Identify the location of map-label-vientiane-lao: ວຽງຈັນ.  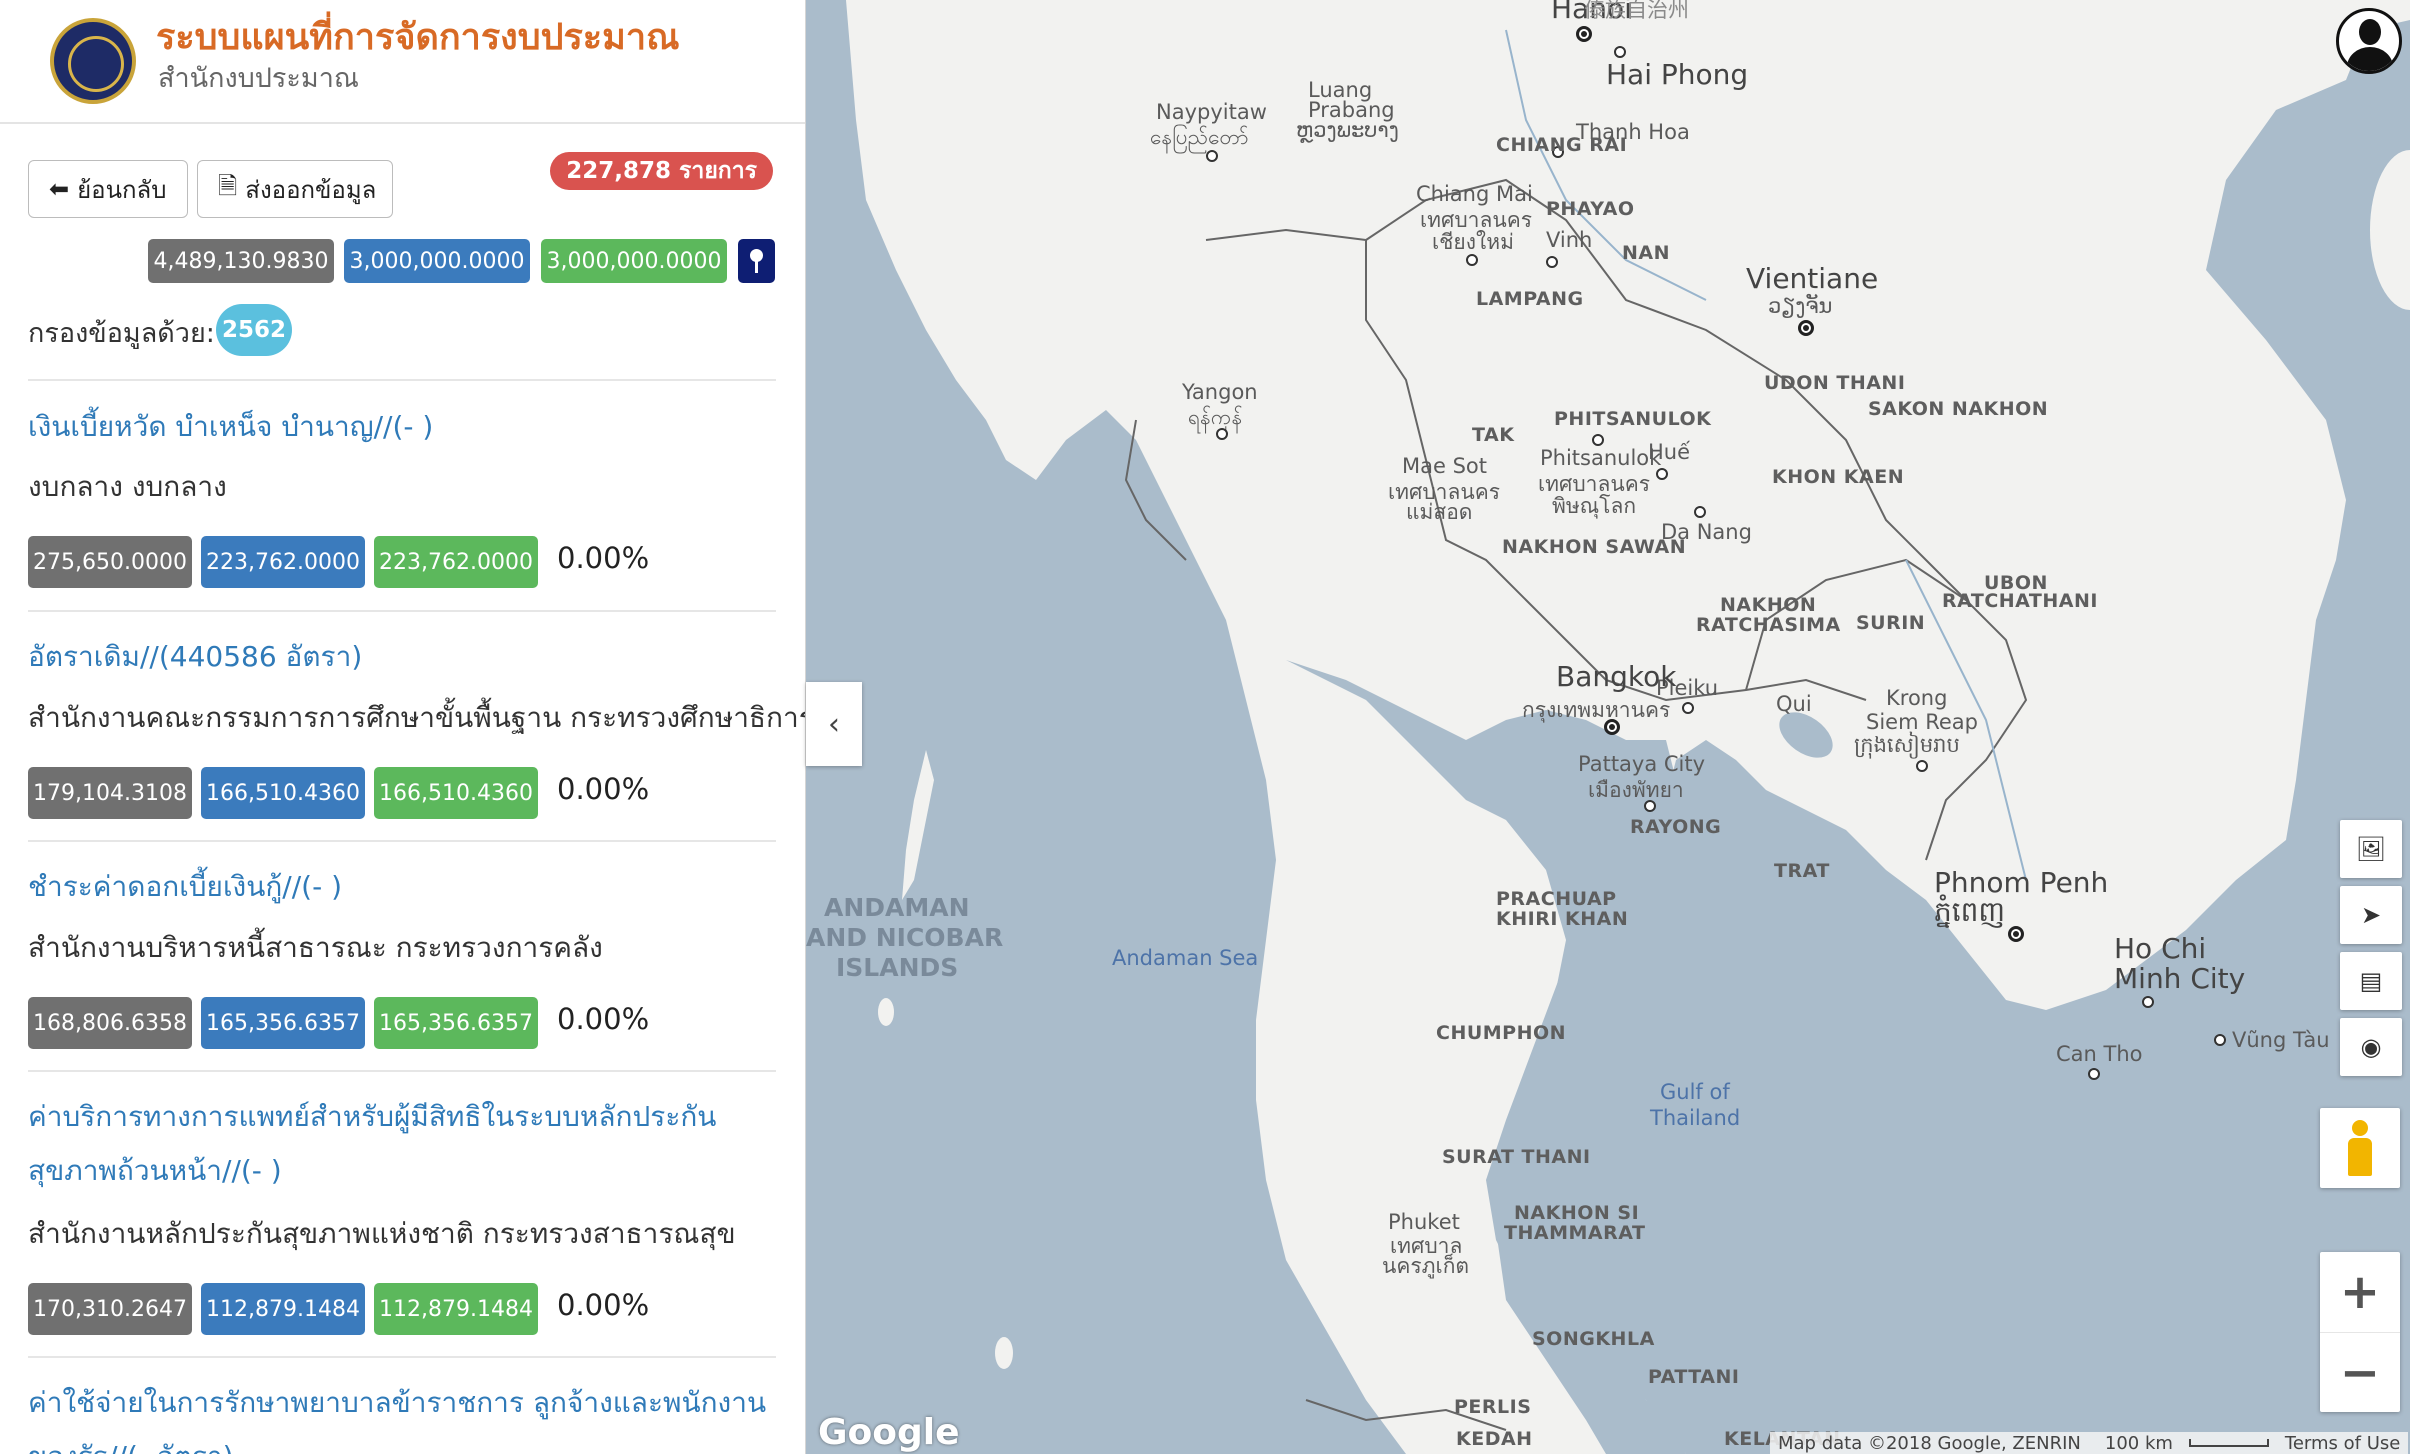
(1800, 306).